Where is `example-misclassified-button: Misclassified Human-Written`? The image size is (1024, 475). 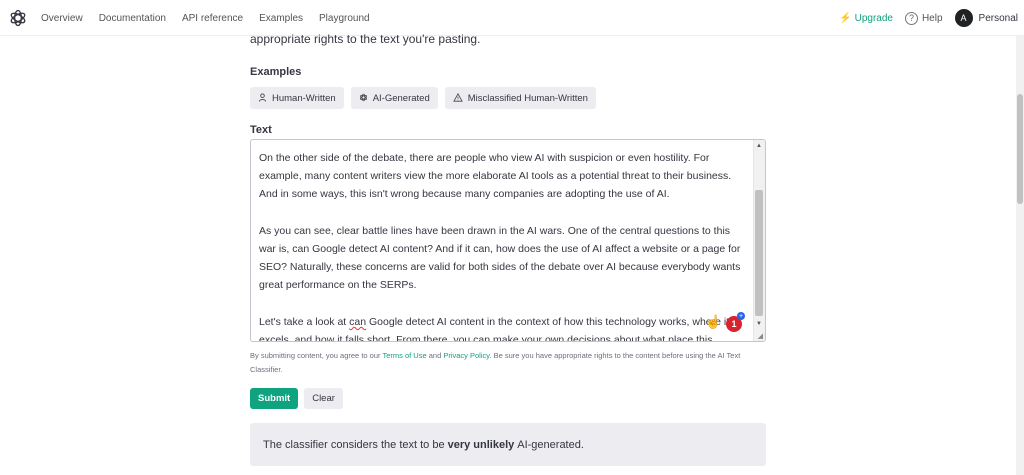
example-misclassified-button: Misclassified Human-Written is located at coordinates (520, 98).